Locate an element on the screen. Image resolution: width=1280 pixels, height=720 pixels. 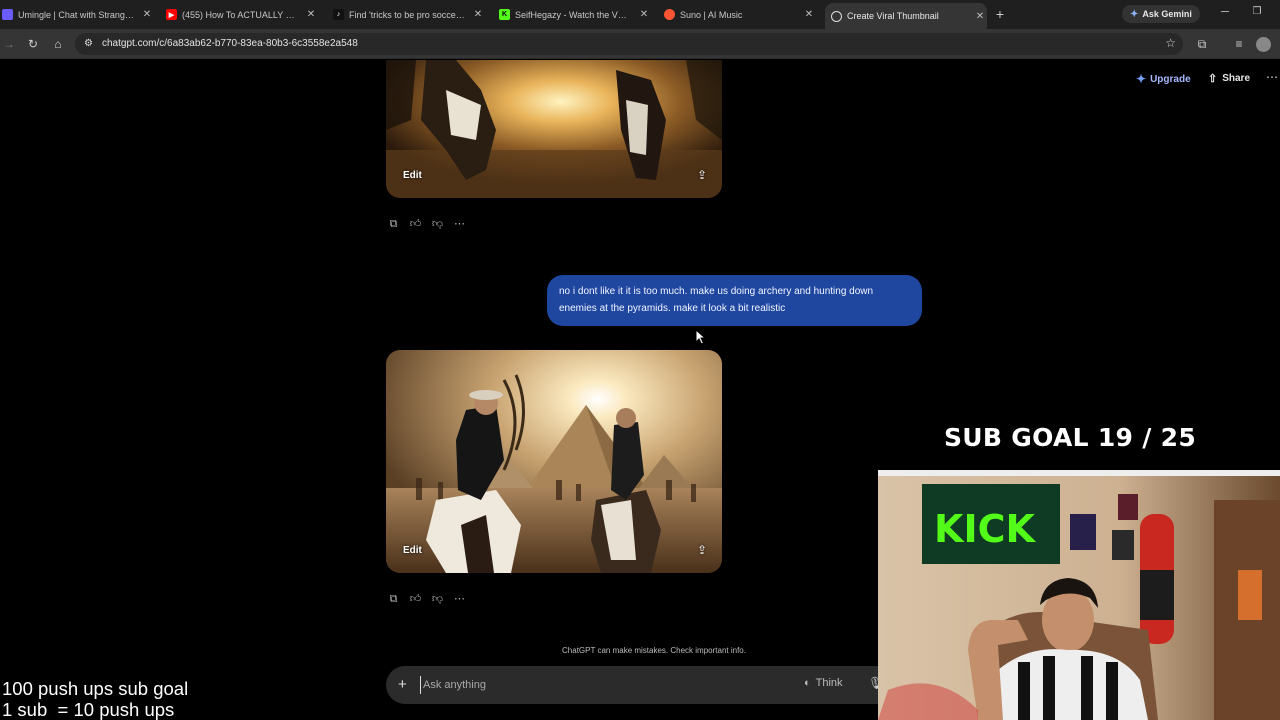
horse-riders-image is located at coordinates (554, 129).